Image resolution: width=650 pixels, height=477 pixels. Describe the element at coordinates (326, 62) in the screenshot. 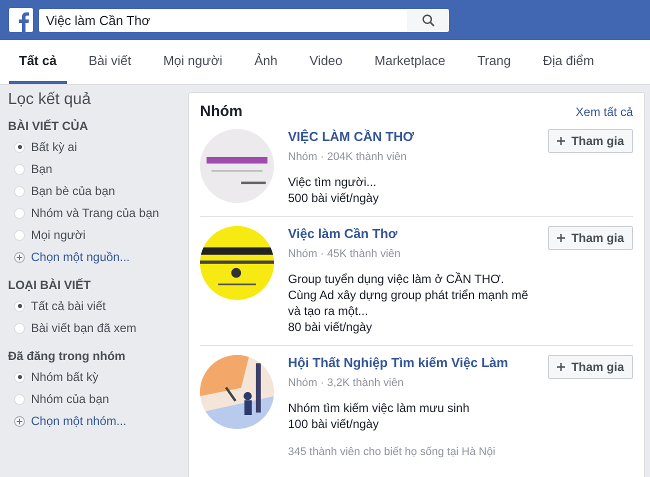

I see `search-tab: Video` at that location.